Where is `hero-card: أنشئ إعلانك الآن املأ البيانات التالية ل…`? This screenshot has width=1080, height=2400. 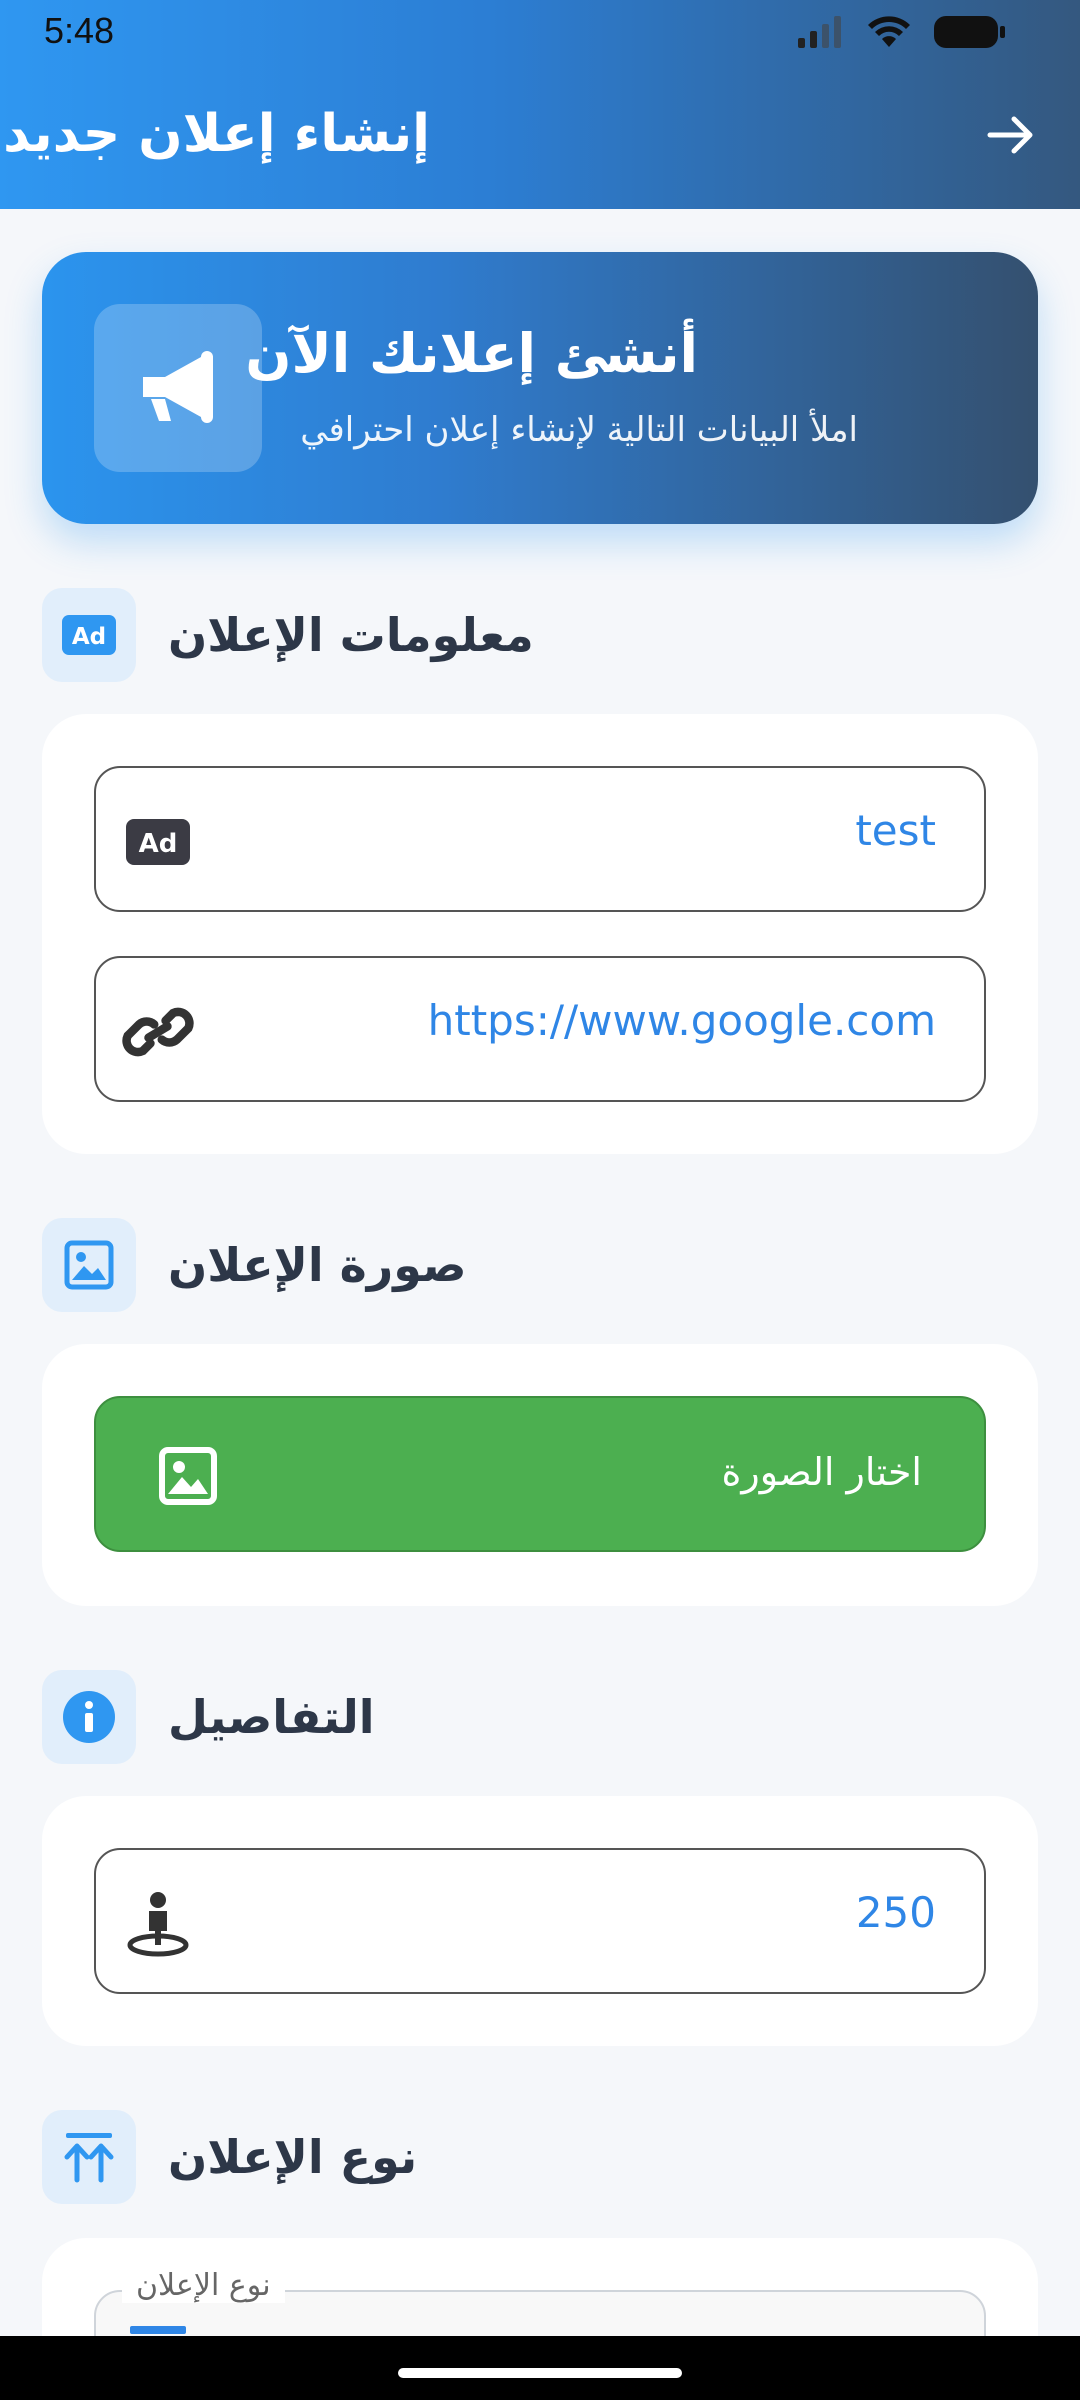 hero-card: أنشئ إعلانك الآن املأ البيانات التالية ل… is located at coordinates (540, 388).